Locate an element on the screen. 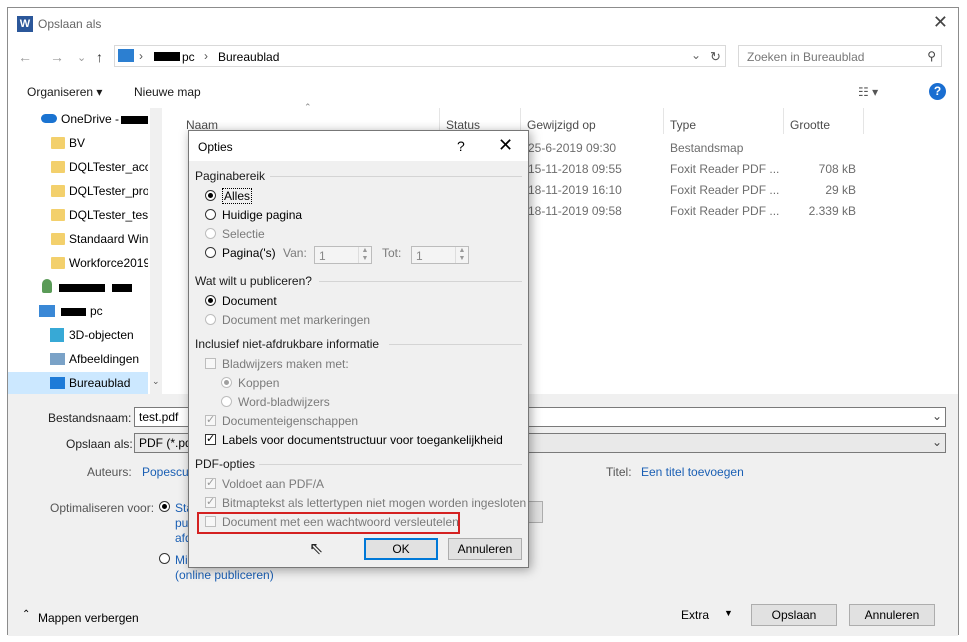 The height and width of the screenshot is (642, 967). options-button is located at coordinates (536, 512).